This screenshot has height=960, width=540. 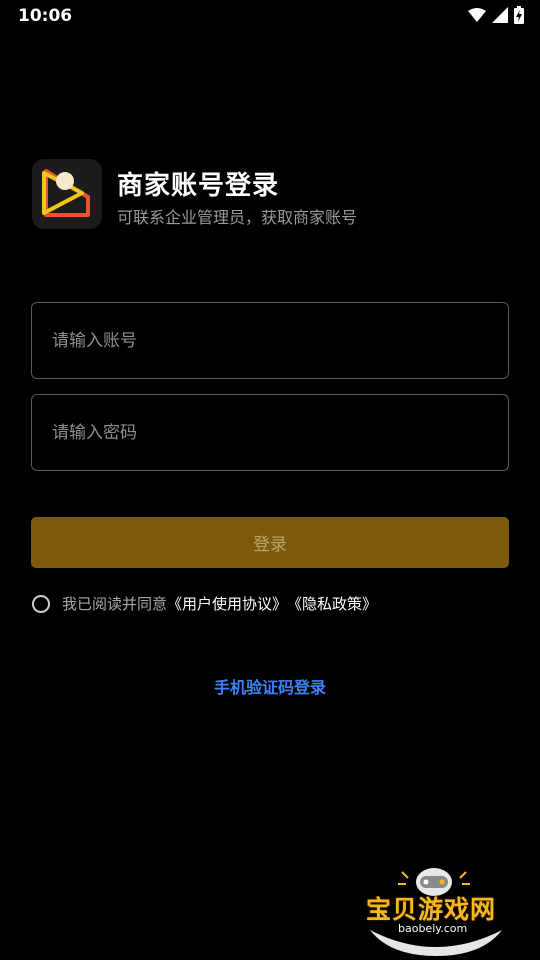 I want to click on account-input, so click(x=270, y=340).